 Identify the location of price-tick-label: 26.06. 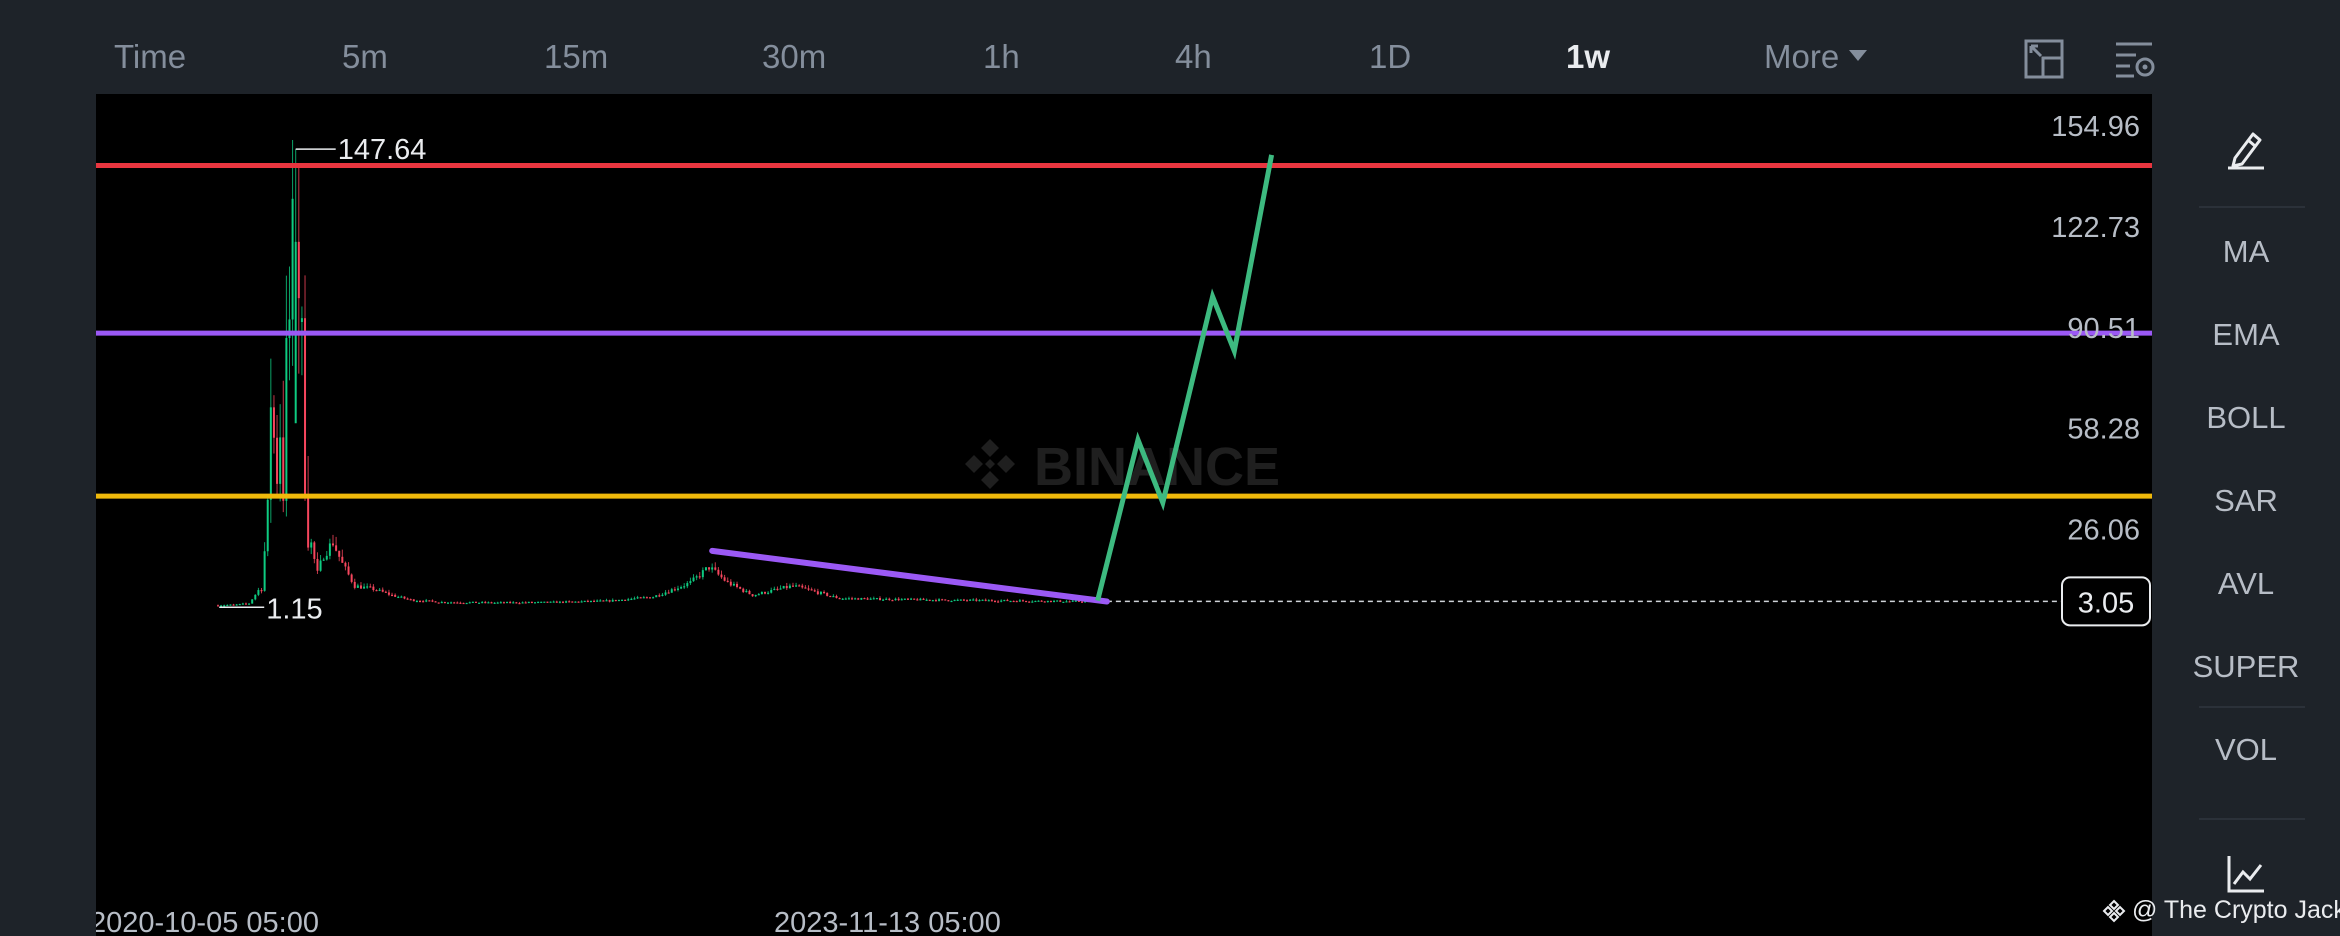
(2103, 530).